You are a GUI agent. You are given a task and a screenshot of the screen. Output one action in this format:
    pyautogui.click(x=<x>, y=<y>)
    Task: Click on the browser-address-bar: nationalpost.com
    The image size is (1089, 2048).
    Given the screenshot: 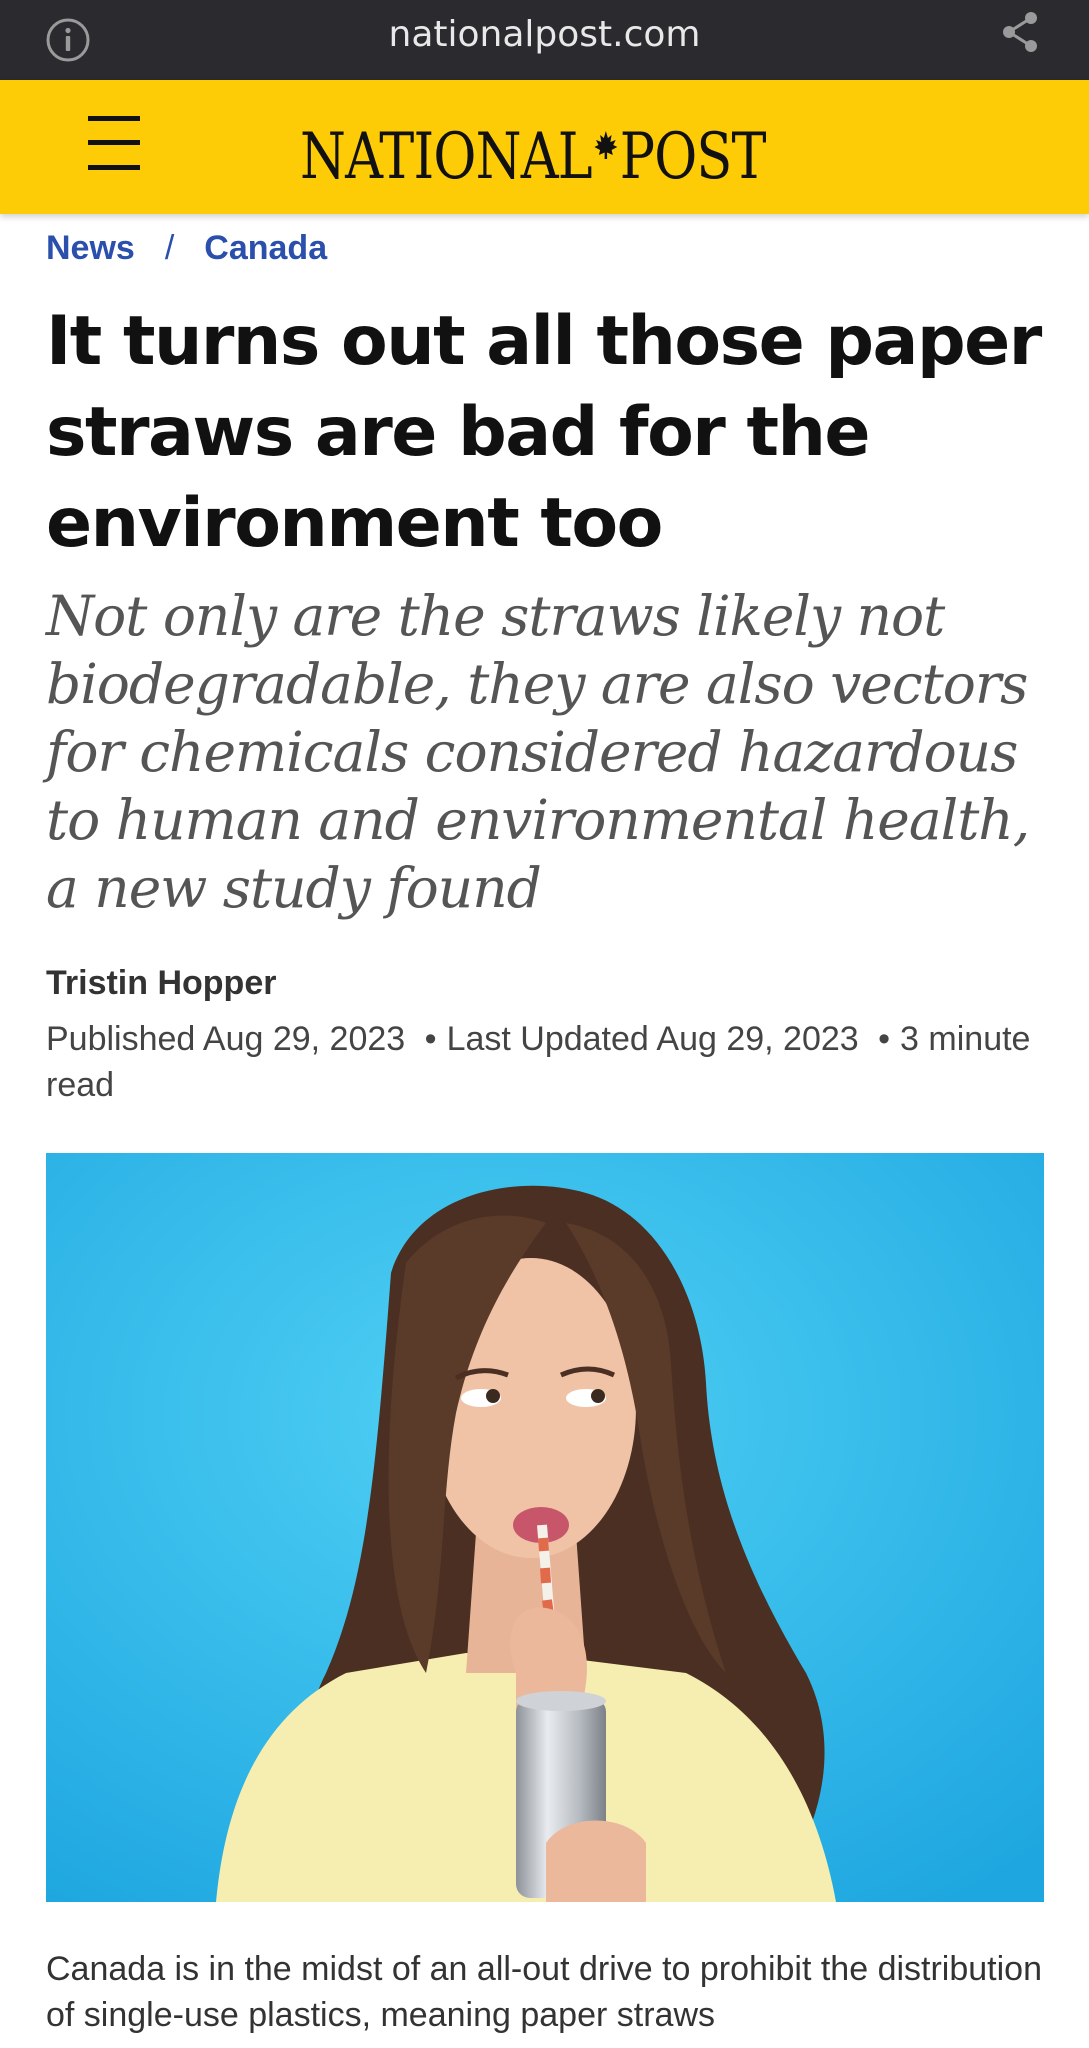 What is the action you would take?
    pyautogui.click(x=544, y=40)
    